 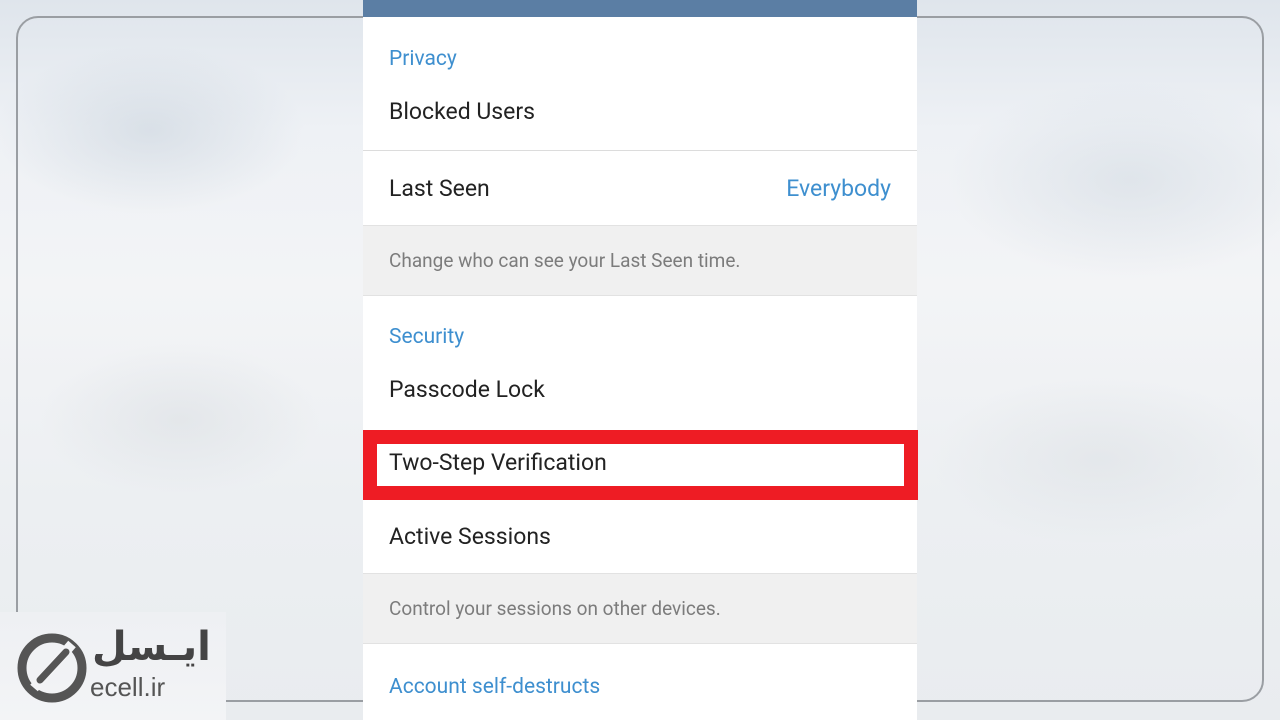 I want to click on highlight-box, so click(x=640, y=465).